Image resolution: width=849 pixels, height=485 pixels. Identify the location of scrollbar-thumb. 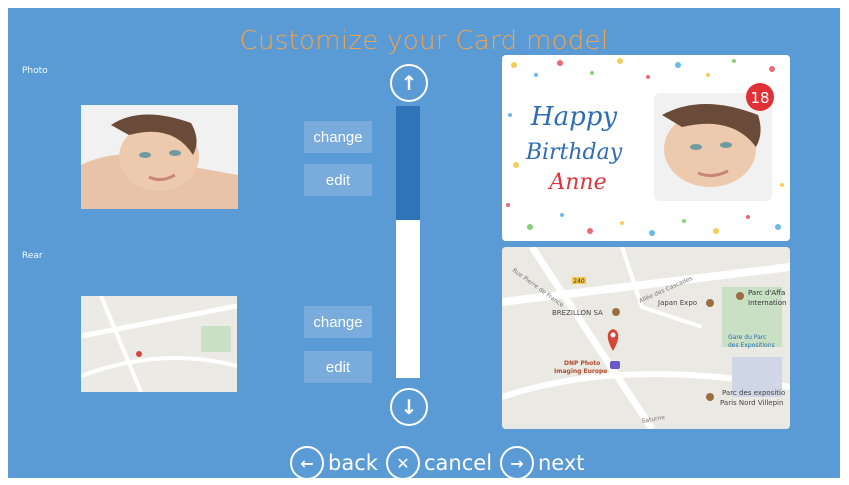
(408, 163).